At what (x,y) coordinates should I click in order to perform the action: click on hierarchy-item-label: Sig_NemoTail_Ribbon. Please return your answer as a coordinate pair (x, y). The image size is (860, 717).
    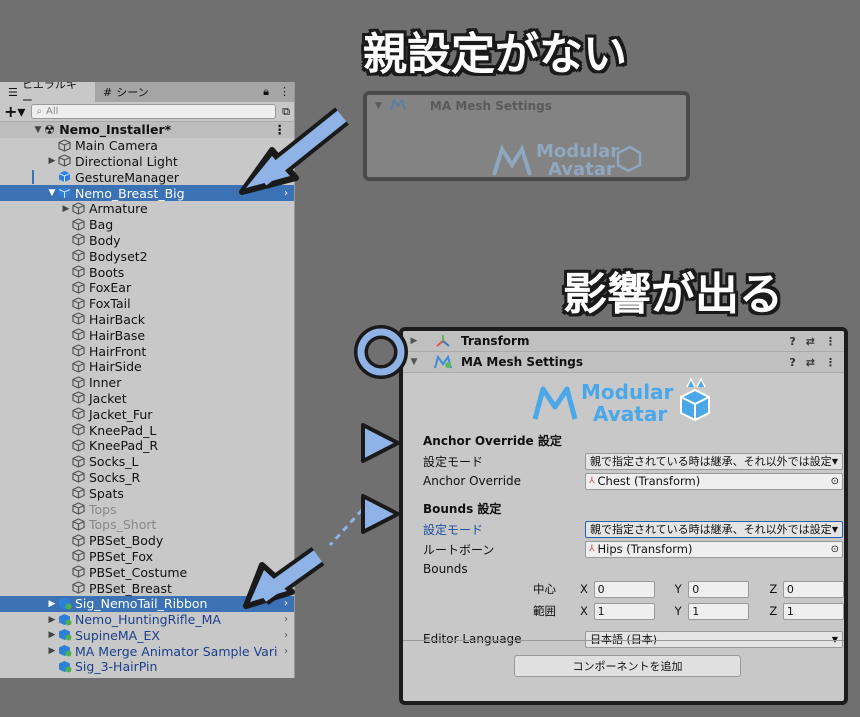
    Looking at the image, I should click on (141, 604).